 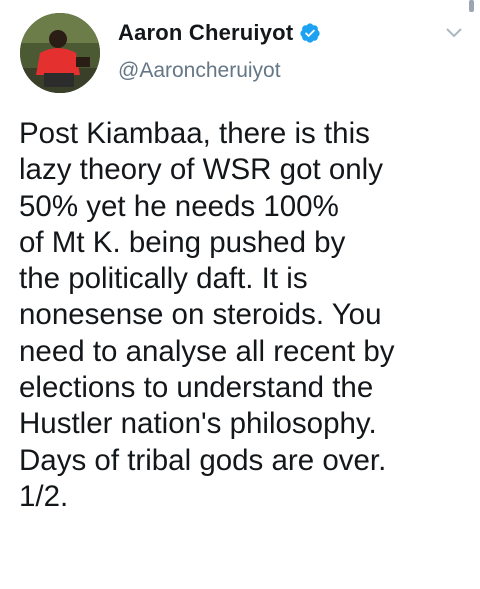 I want to click on scrollbar-thumb, so click(x=471, y=6).